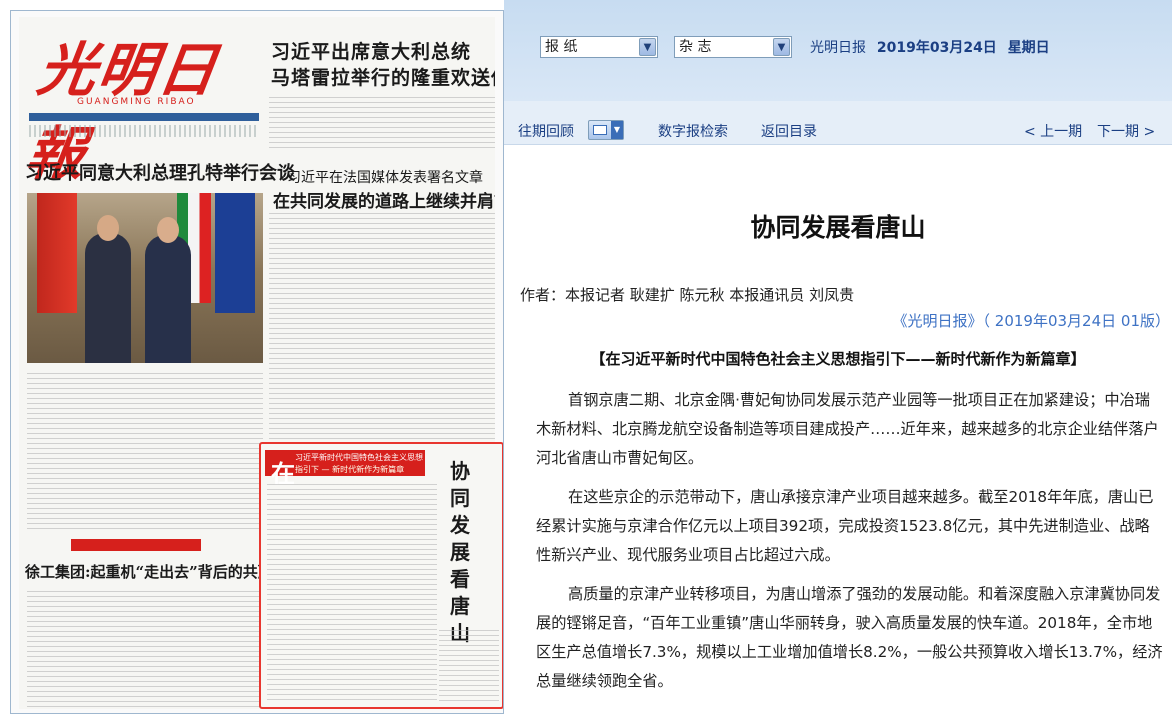  What do you see at coordinates (460, 552) in the screenshot?
I see `highlight-vertical-title: 协同发展看唐山` at bounding box center [460, 552].